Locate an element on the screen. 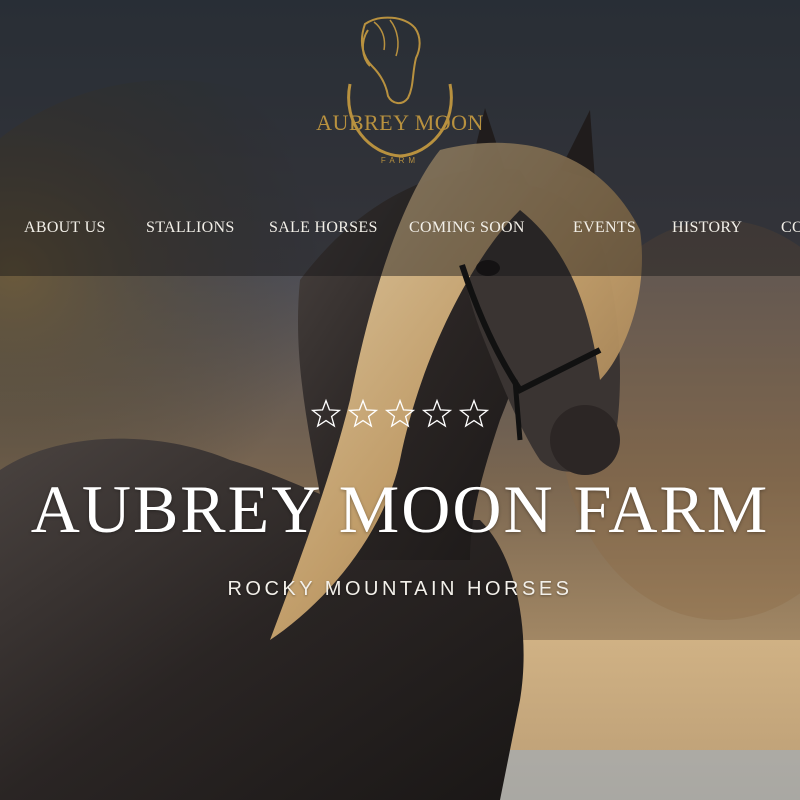 This screenshot has width=800, height=800. rating-stars is located at coordinates (400, 414).